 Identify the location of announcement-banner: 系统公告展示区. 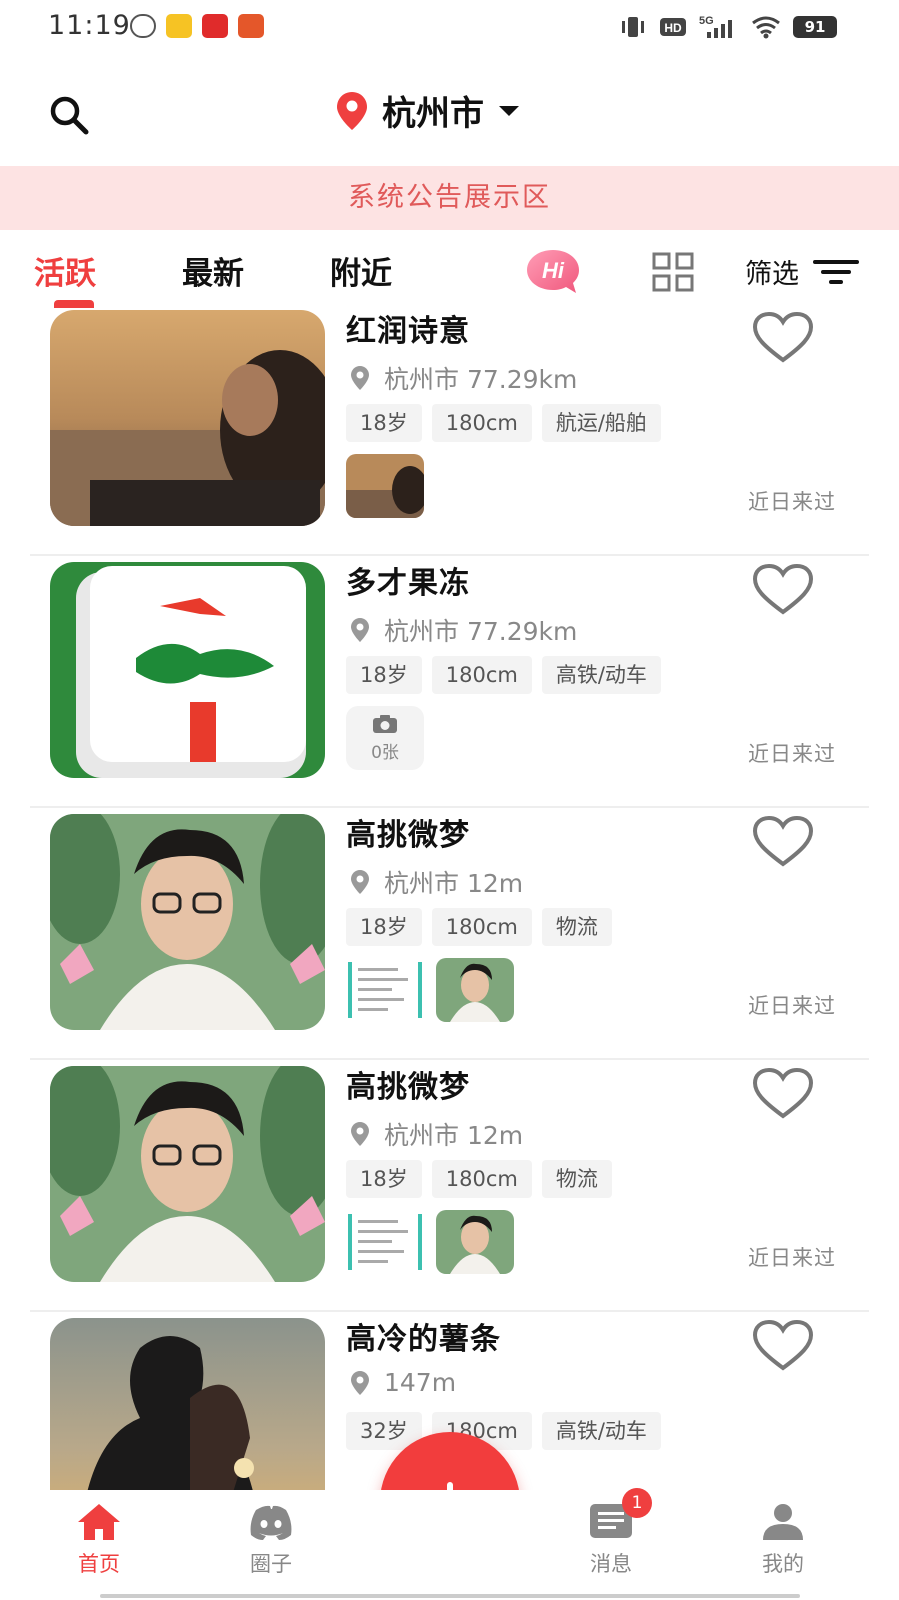
(449, 198).